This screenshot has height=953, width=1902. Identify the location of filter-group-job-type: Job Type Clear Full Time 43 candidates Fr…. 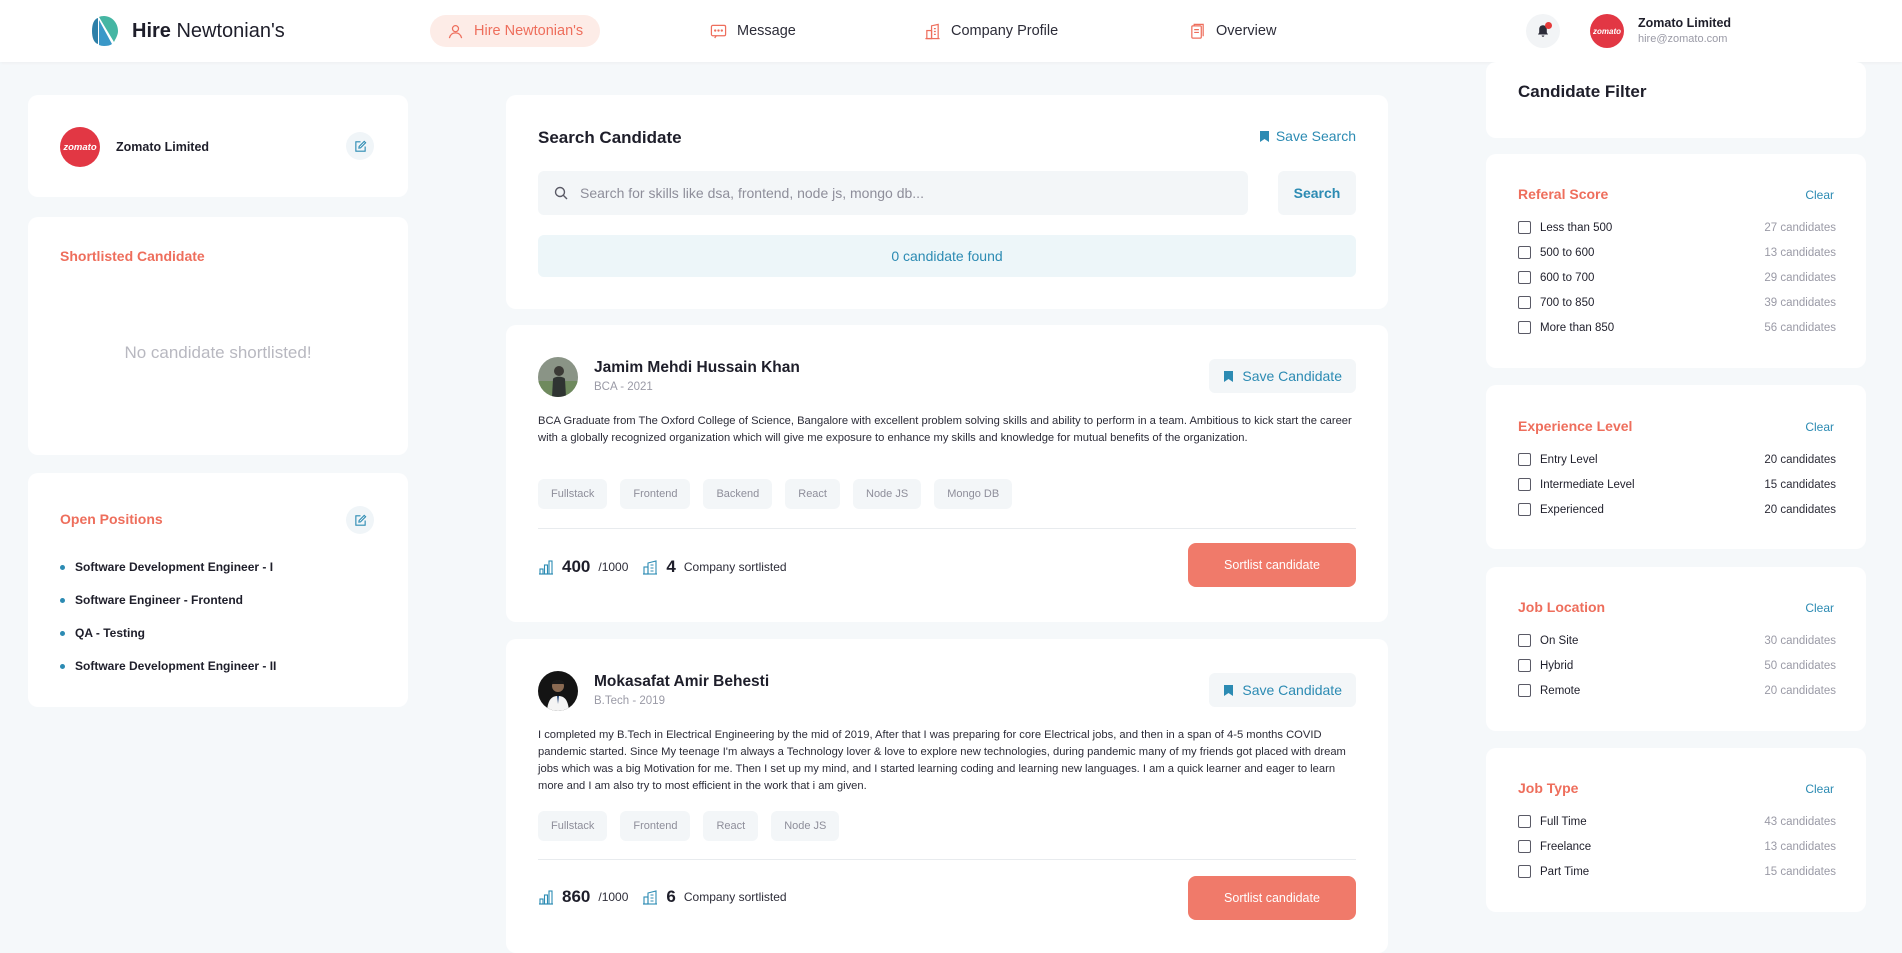
(1676, 830).